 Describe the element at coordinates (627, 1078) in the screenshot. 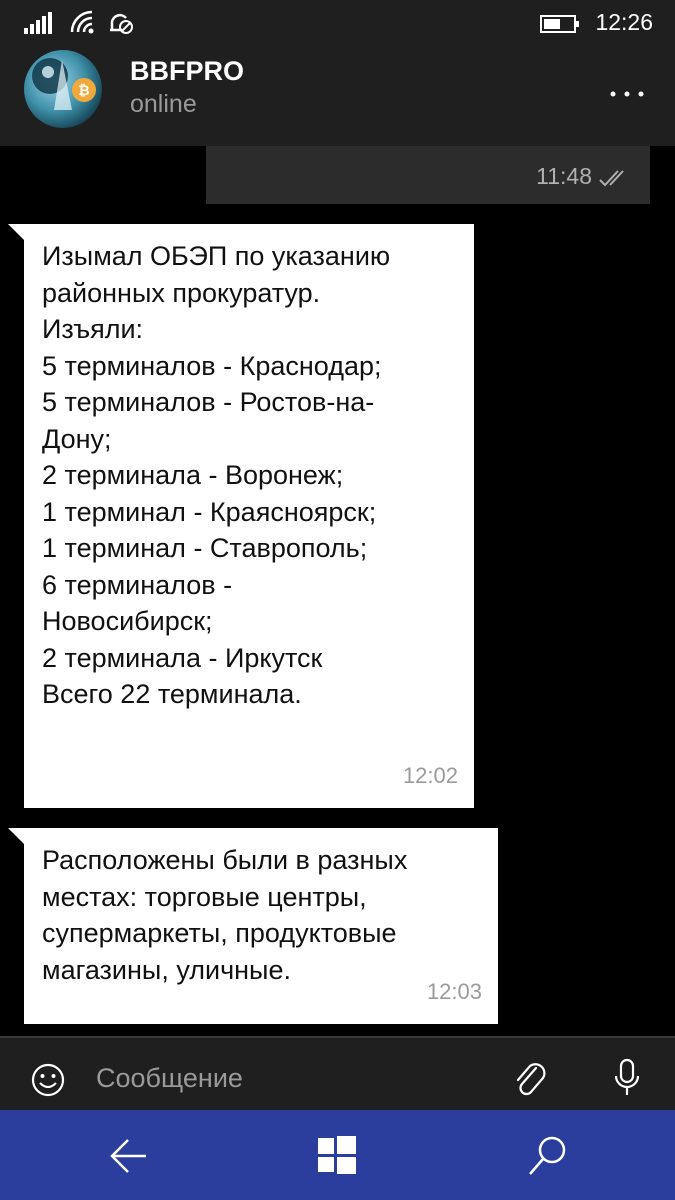

I see `mic-icon` at that location.